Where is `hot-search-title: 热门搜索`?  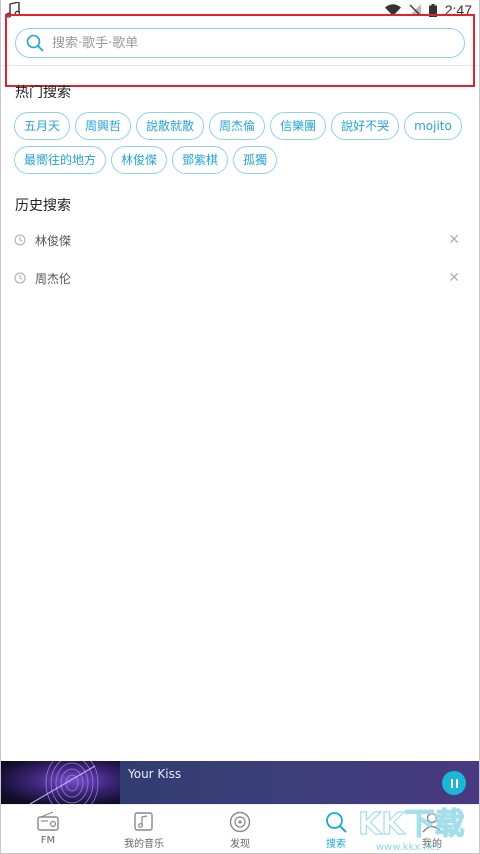
hot-search-title: 热门搜索 is located at coordinates (43, 93).